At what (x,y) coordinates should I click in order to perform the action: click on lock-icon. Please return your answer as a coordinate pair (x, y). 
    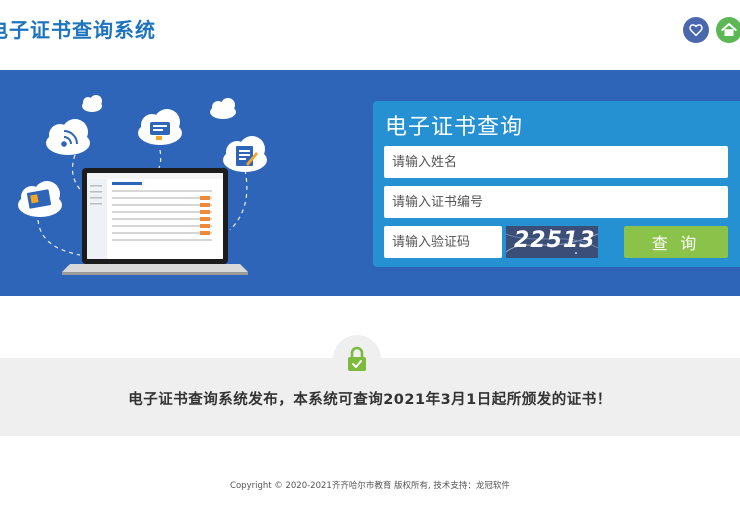
    Looking at the image, I should click on (357, 358).